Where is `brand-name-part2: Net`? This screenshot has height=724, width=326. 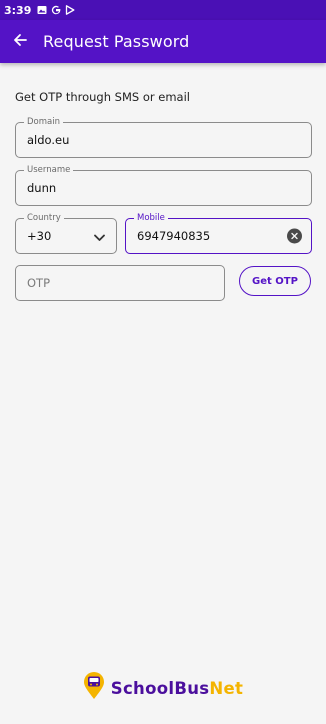
brand-name-part2: Net is located at coordinates (226, 688).